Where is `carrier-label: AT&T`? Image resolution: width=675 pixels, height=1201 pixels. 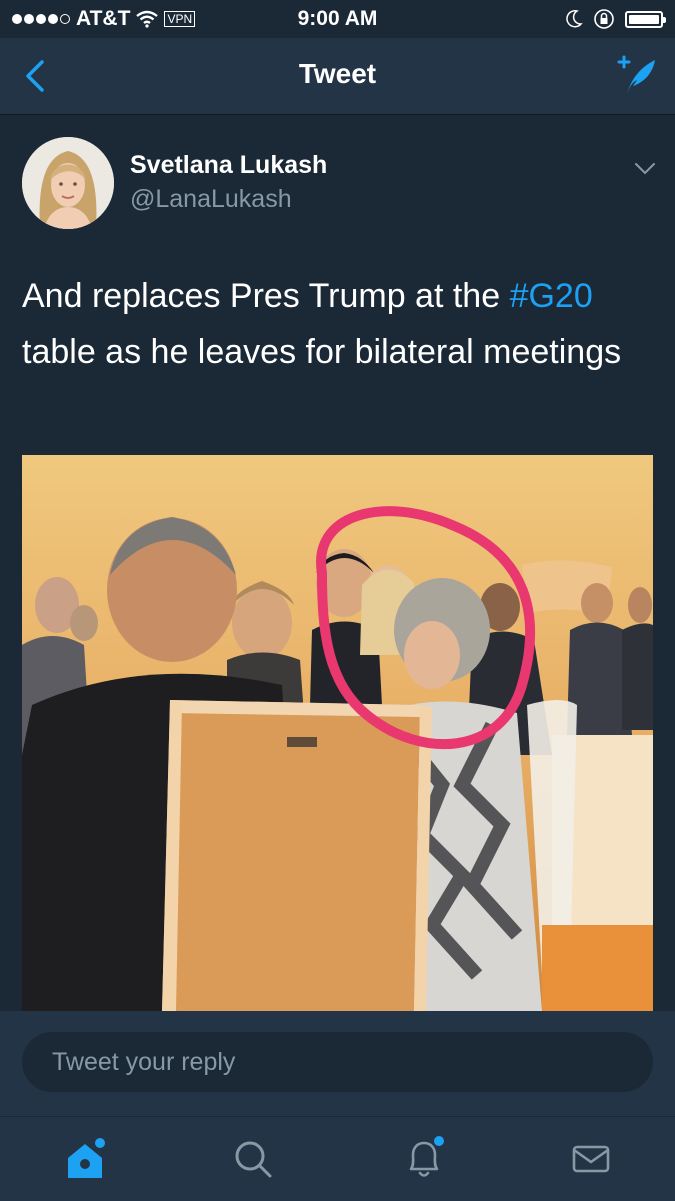
carrier-label: AT&T is located at coordinates (103, 18).